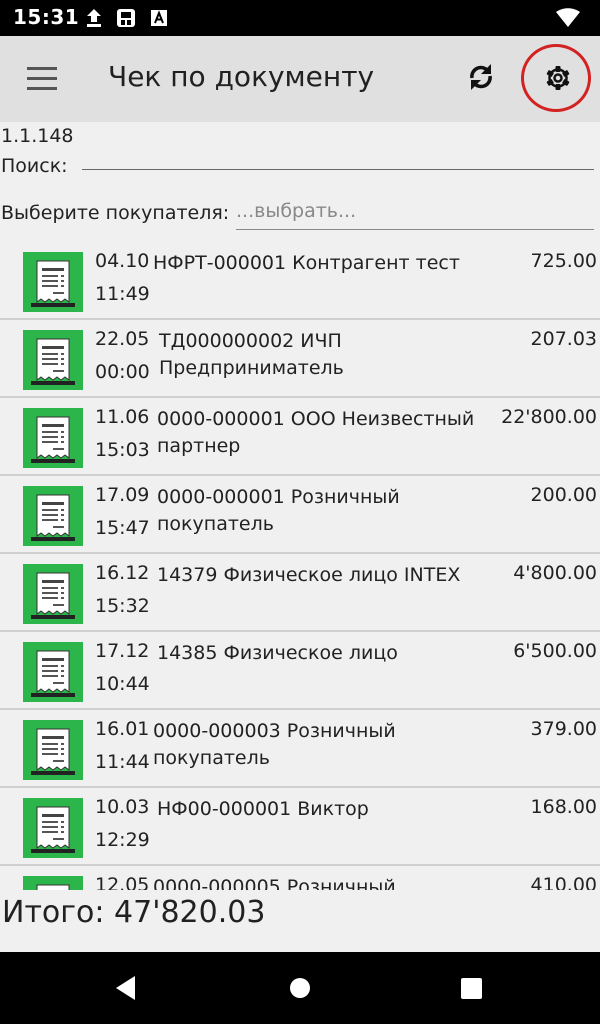  What do you see at coordinates (122, 528) in the screenshot?
I see `document-time: 15:47` at bounding box center [122, 528].